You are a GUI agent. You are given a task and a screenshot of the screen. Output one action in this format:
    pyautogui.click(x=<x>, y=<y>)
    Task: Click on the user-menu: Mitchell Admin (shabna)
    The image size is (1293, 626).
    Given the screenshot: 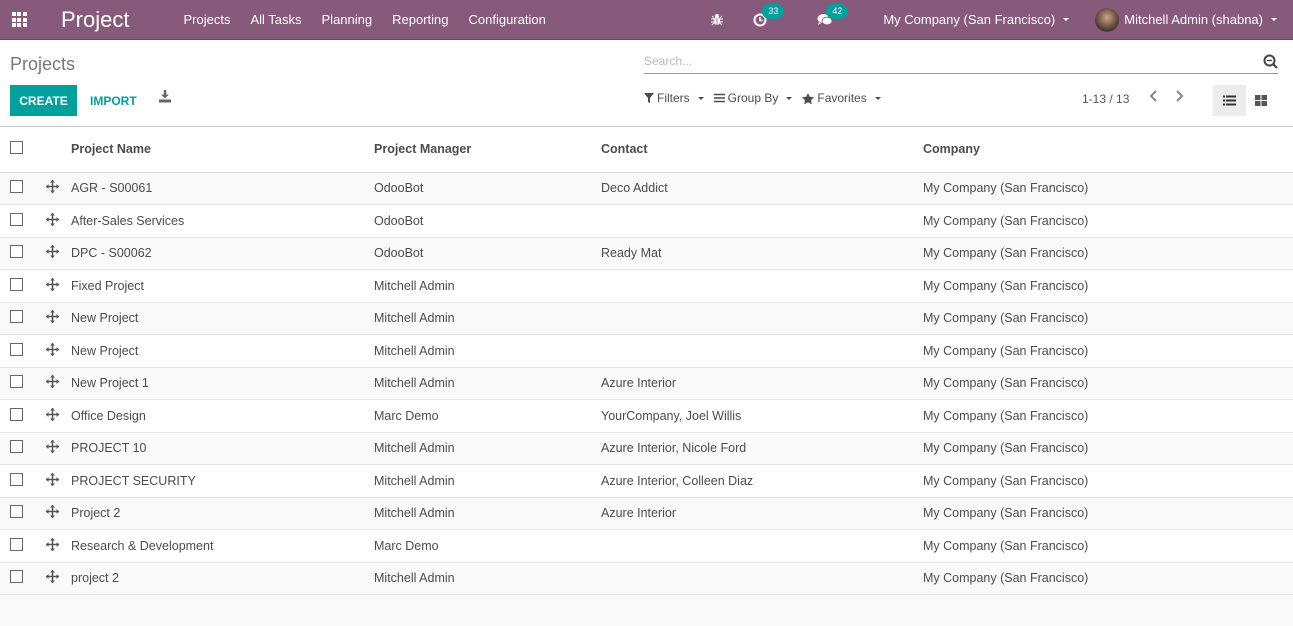 What is the action you would take?
    pyautogui.click(x=1186, y=19)
    